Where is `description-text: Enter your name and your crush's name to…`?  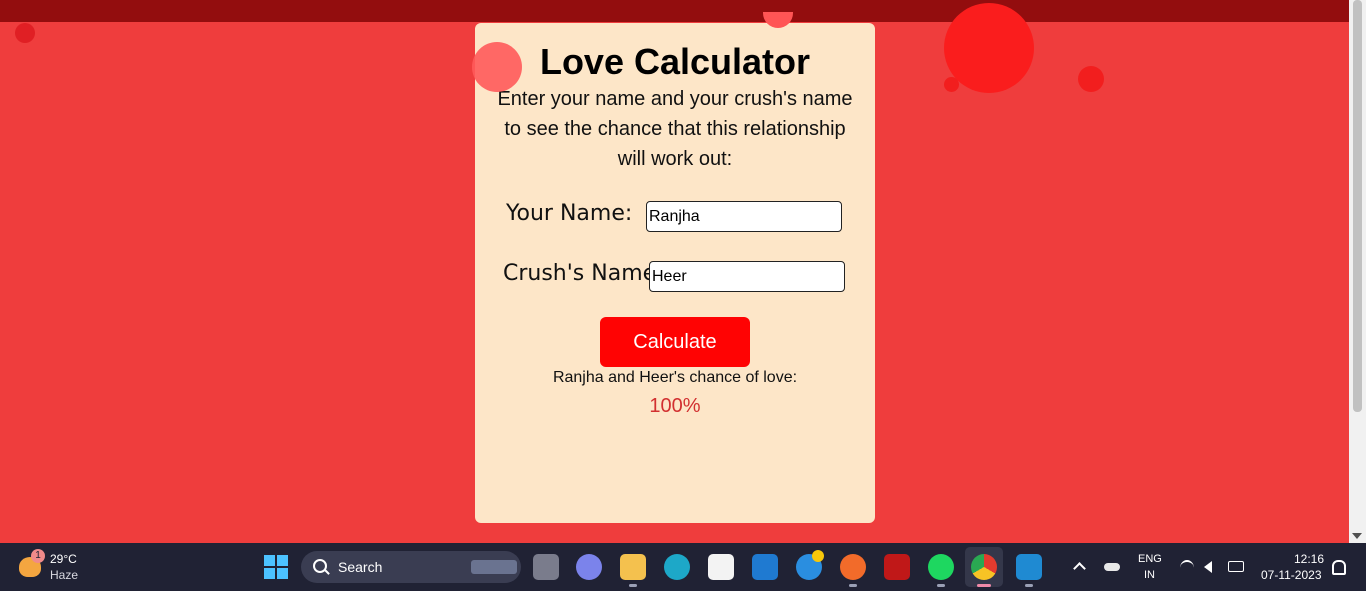
description-text: Enter your name and your crush's name to… is located at coordinates (675, 129).